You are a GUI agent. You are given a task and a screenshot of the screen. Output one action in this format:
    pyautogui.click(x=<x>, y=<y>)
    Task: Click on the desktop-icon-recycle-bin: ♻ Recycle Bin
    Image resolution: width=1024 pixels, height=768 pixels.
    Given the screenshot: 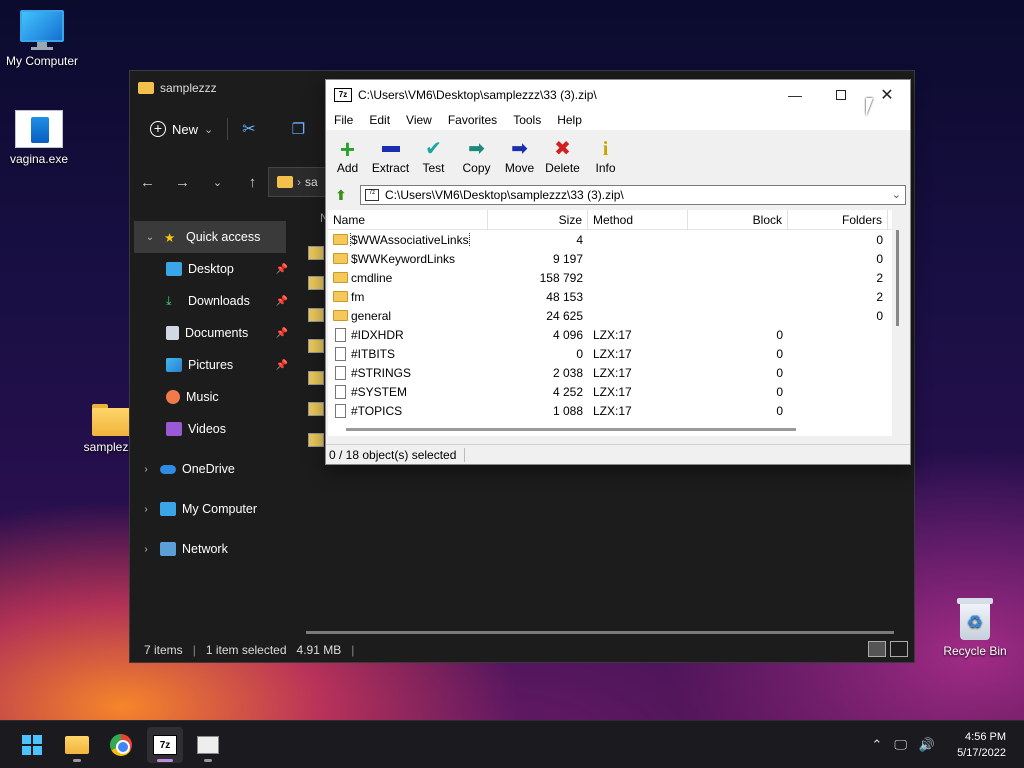 What is the action you would take?
    pyautogui.click(x=975, y=628)
    